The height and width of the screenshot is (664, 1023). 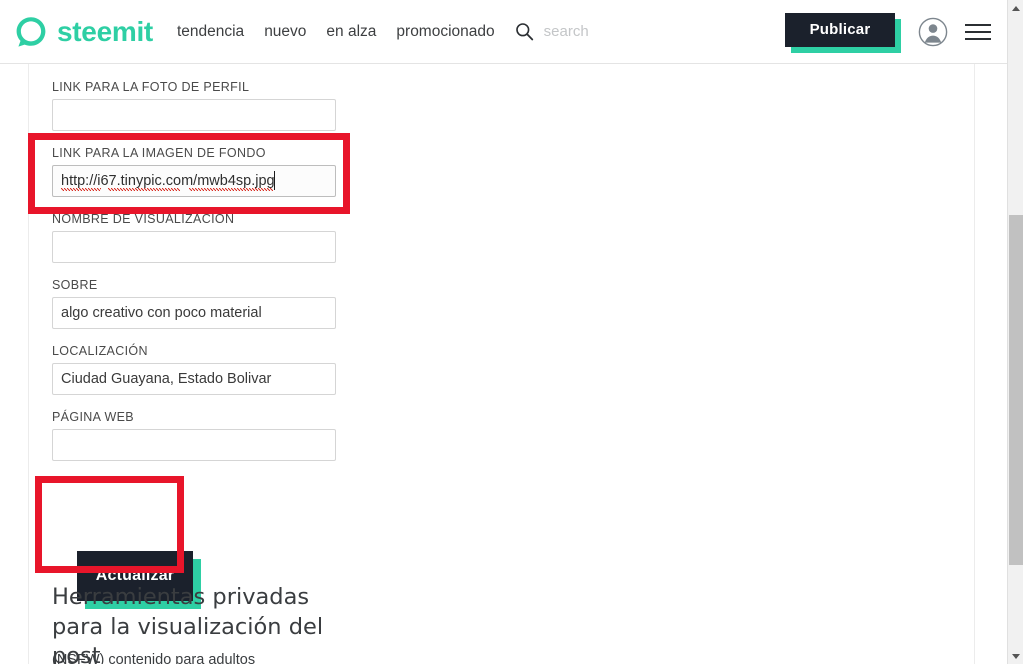 I want to click on input-location, so click(x=194, y=379).